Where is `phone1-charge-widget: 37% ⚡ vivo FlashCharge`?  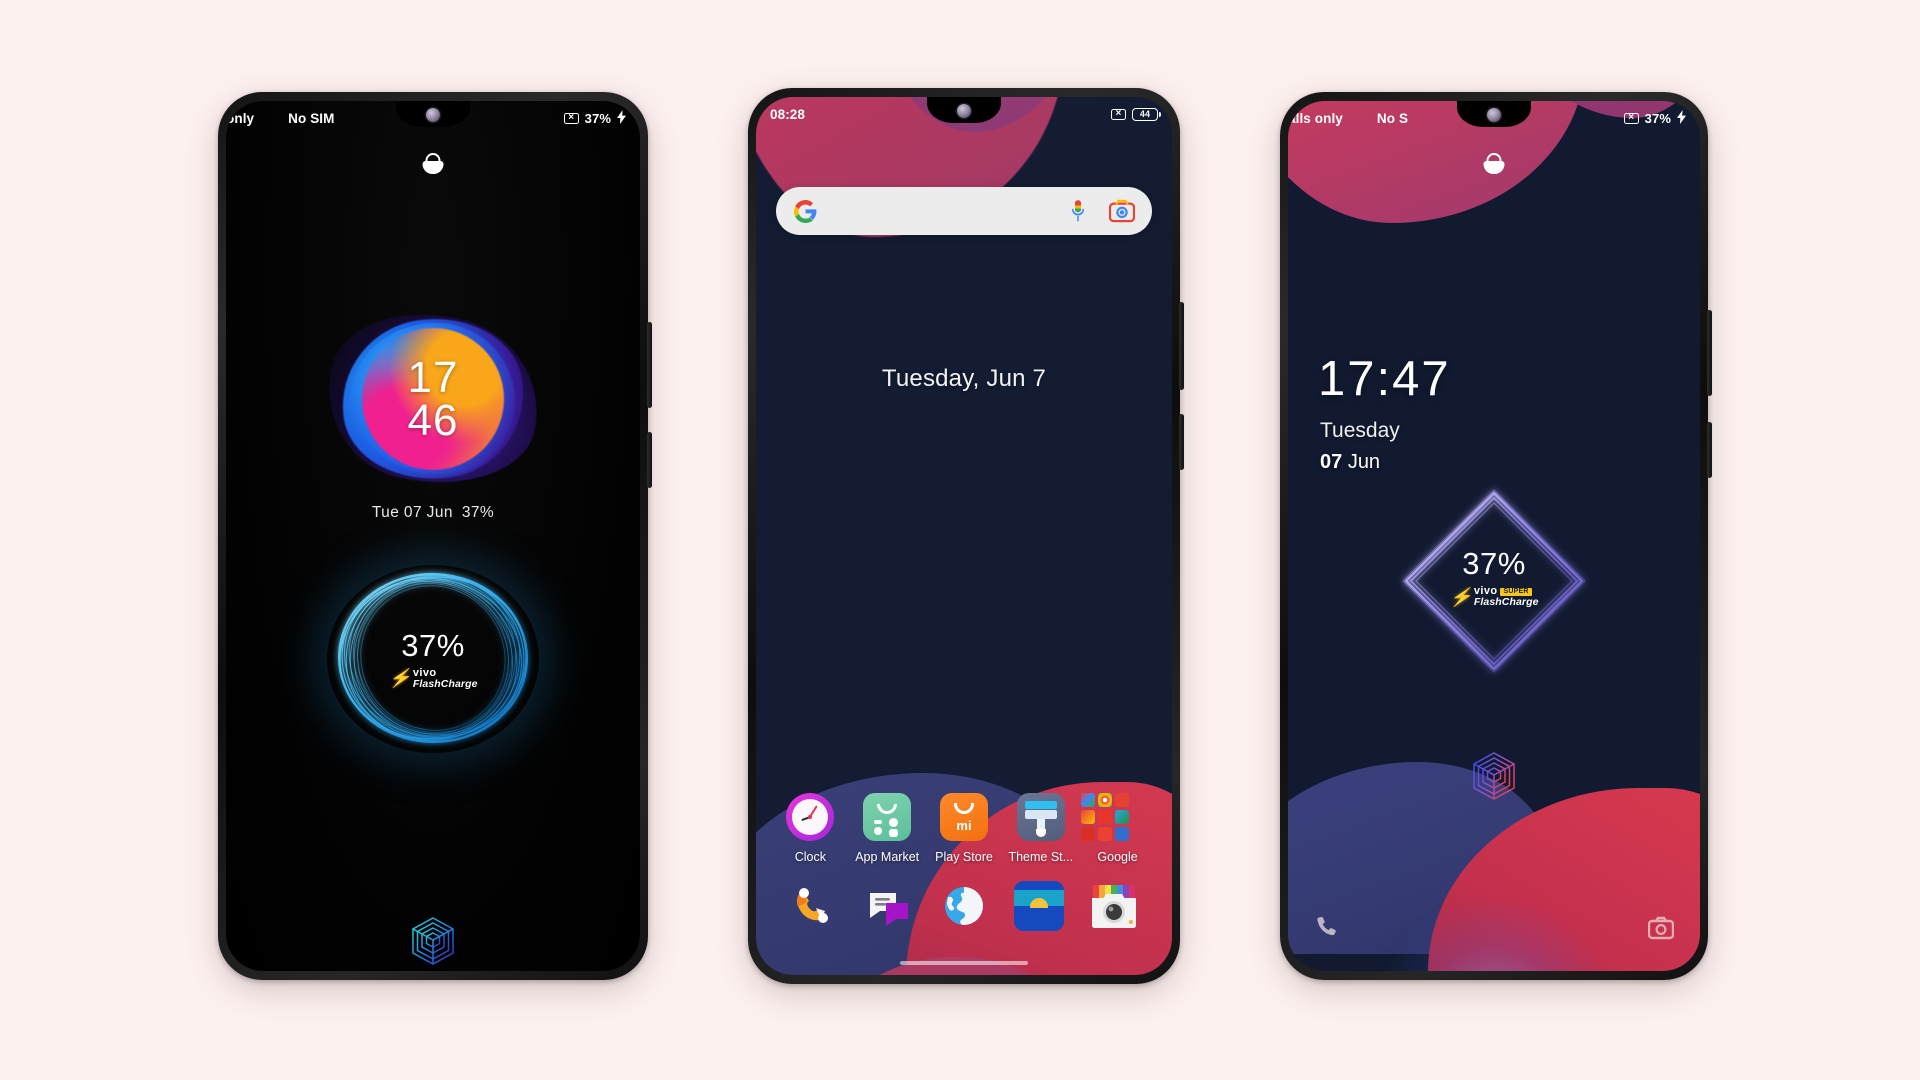
phone1-charge-widget: 37% ⚡ vivo FlashCharge is located at coordinates (433, 658).